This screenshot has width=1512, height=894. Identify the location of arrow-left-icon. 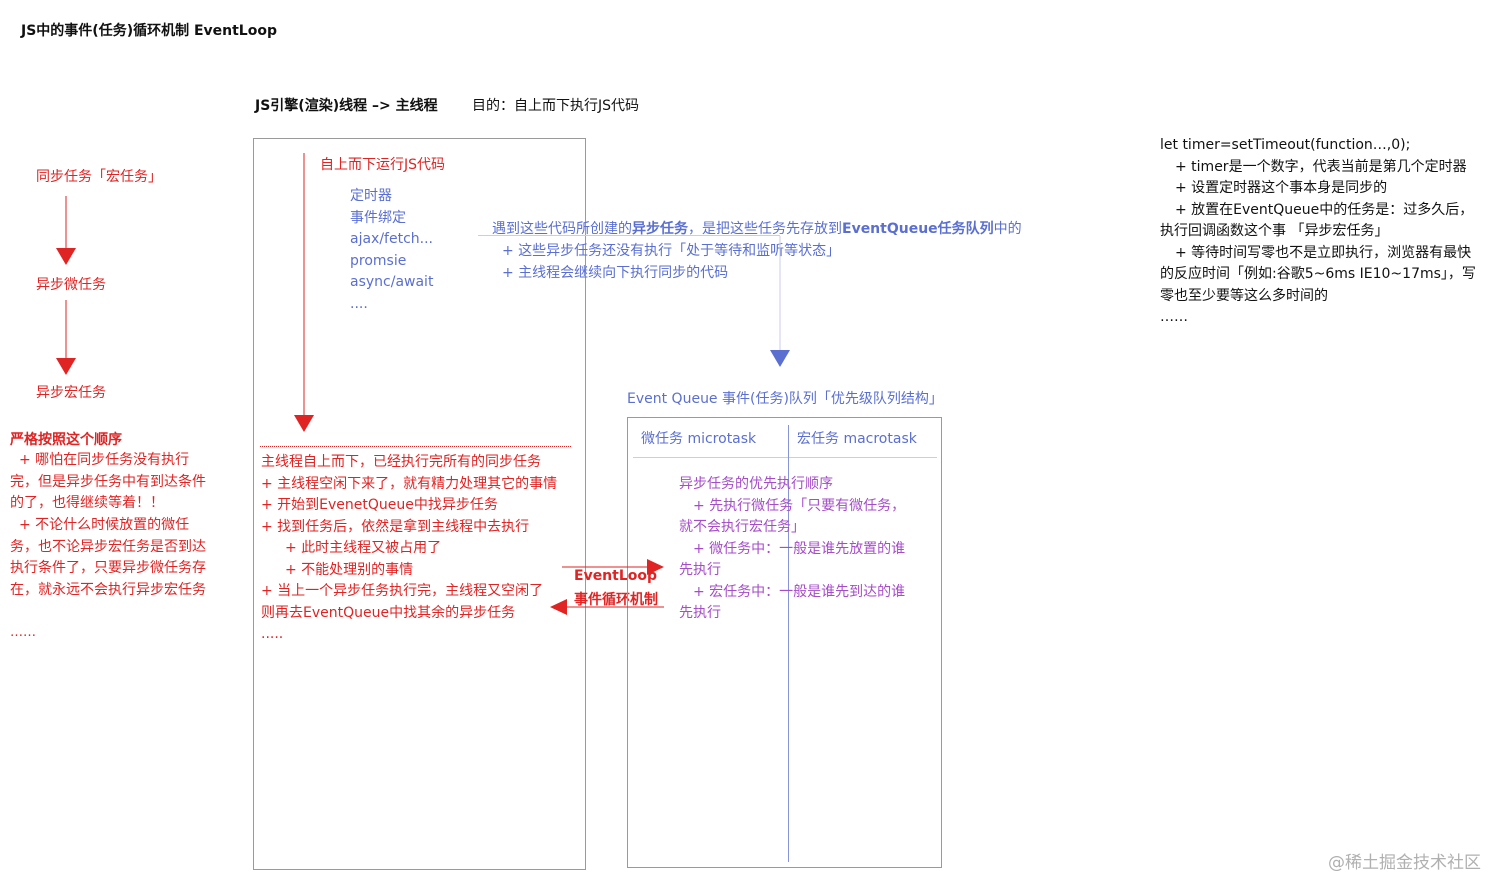
(558, 607).